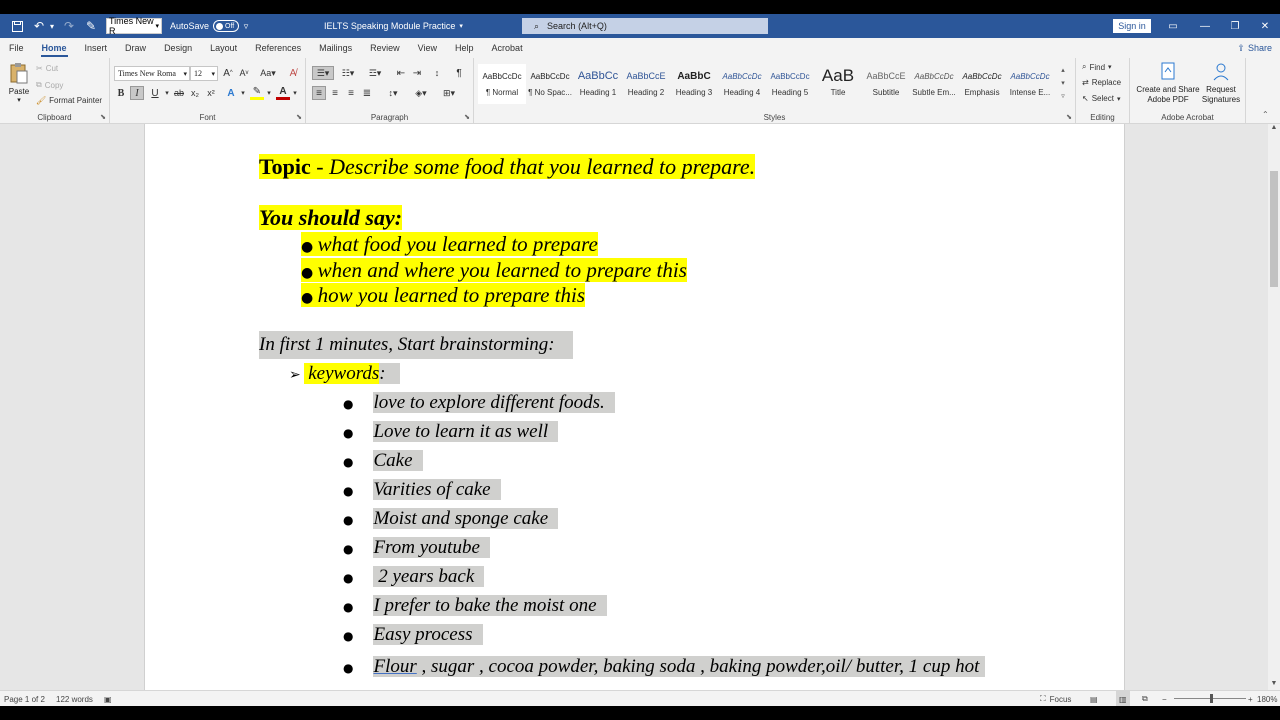 The width and height of the screenshot is (1280, 720). I want to click on clear-formatting-icon: A̸, so click(293, 73).